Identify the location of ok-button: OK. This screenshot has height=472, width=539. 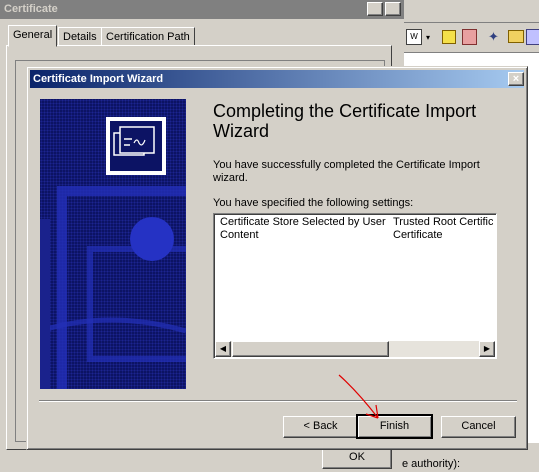
(357, 459).